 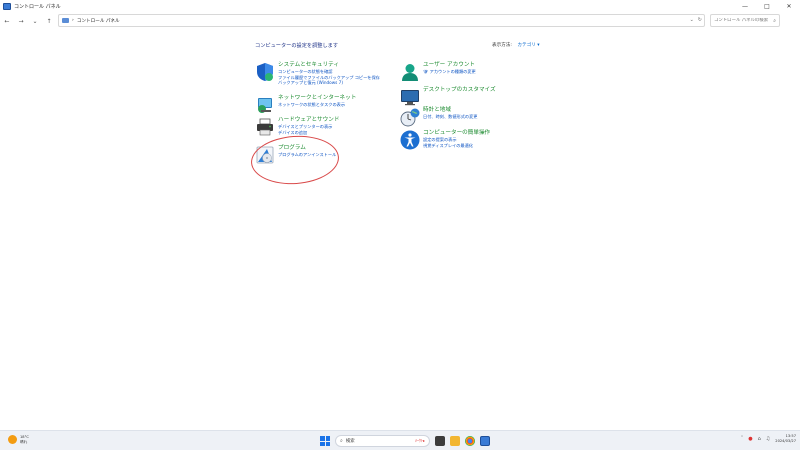 What do you see at coordinates (485, 441) in the screenshot?
I see `control-panel-taskbar-icon` at bounding box center [485, 441].